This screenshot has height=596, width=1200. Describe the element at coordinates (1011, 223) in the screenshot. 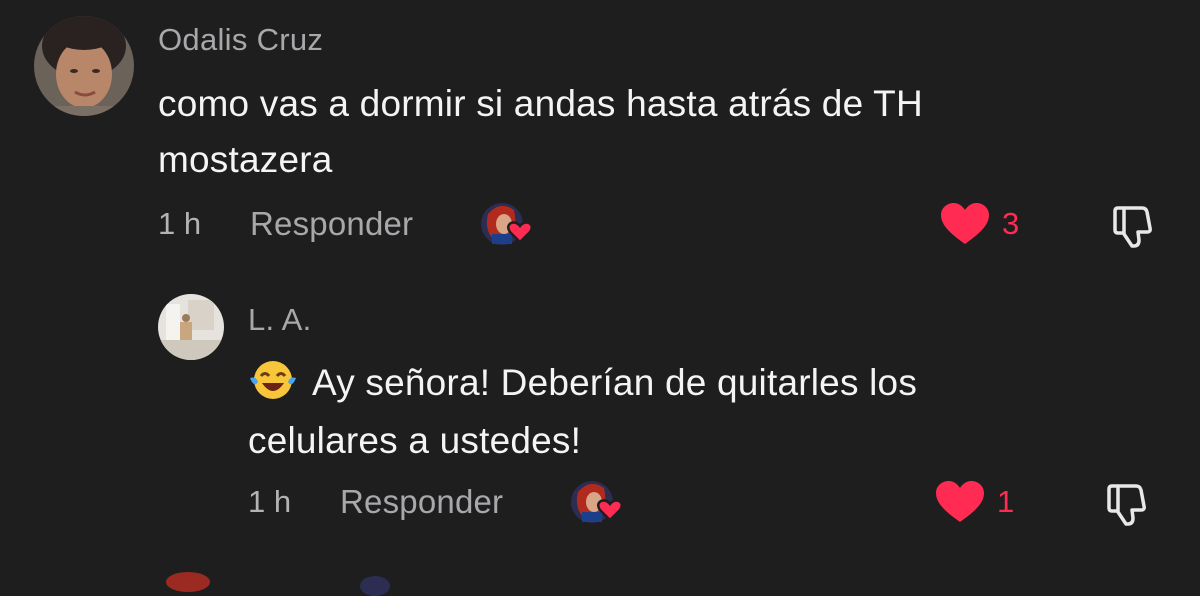

I see `like-count: 3` at that location.